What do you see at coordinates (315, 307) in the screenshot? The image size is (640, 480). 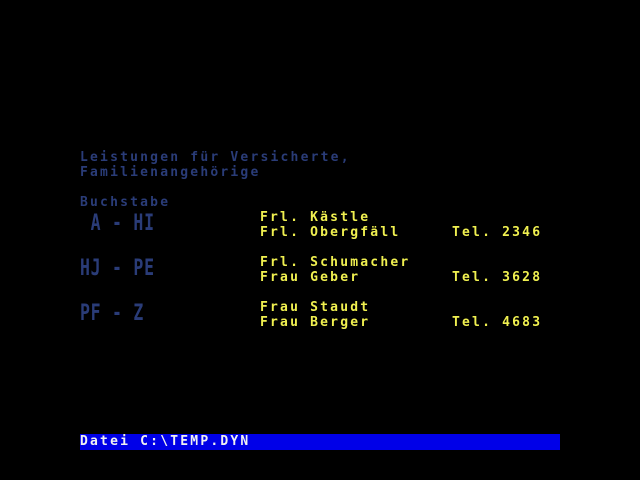 I see `contact-name: Frau Staudt` at bounding box center [315, 307].